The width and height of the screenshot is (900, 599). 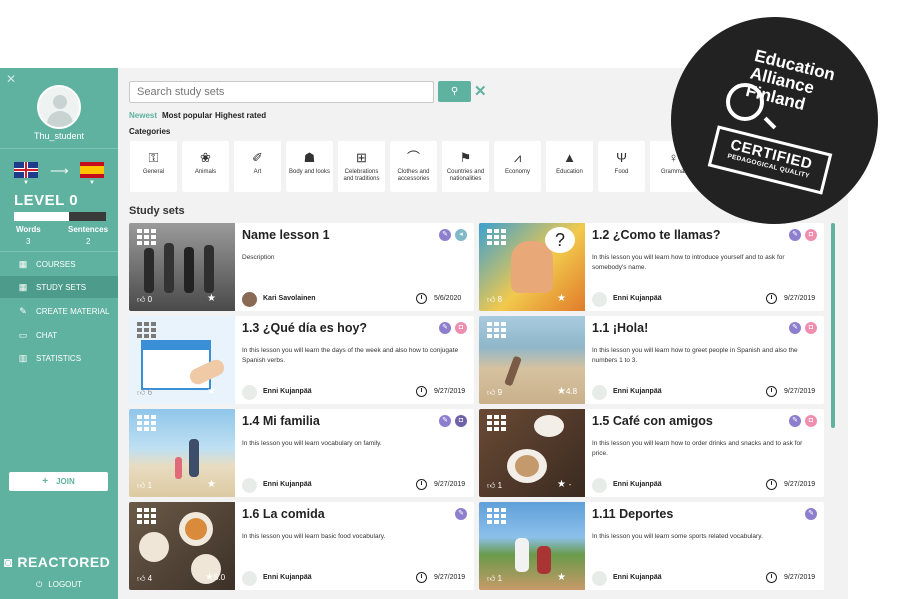 I want to click on category-general: ⚿ General, so click(x=153, y=166).